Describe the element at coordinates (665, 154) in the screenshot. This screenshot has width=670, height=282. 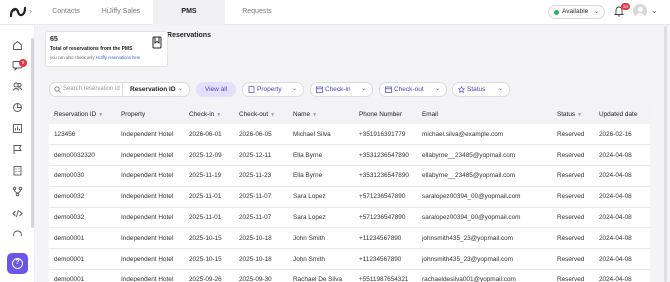
I see `main-scrollbar` at that location.